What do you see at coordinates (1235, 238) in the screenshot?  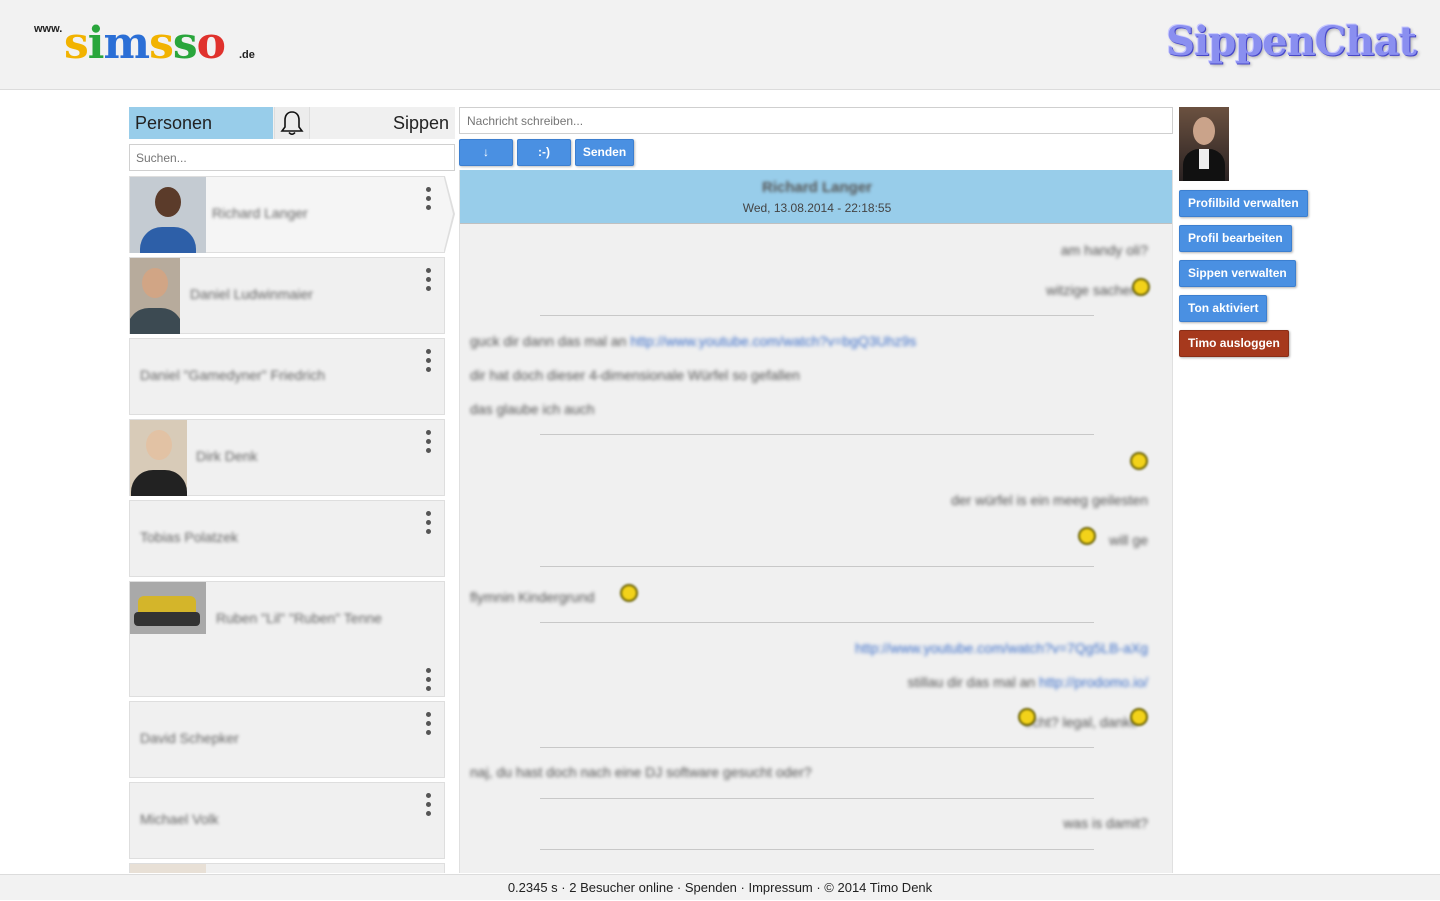 I see `edit-profile-button: Profil bearbeiten` at bounding box center [1235, 238].